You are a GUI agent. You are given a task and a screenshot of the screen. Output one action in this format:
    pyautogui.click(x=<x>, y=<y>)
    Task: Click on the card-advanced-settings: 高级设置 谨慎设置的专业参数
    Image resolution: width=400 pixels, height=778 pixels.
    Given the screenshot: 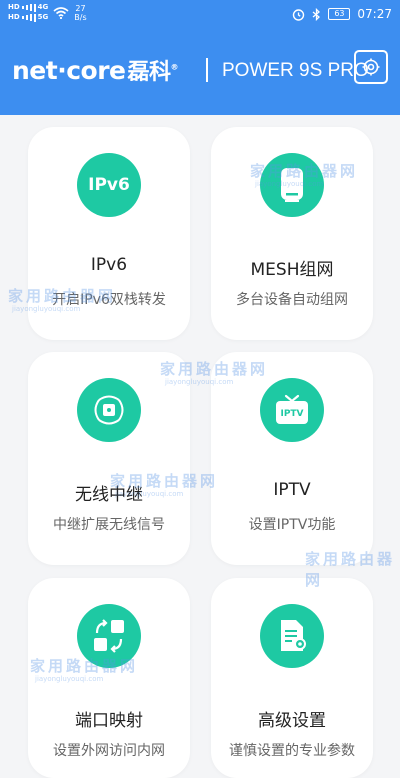 What is the action you would take?
    pyautogui.click(x=292, y=678)
    